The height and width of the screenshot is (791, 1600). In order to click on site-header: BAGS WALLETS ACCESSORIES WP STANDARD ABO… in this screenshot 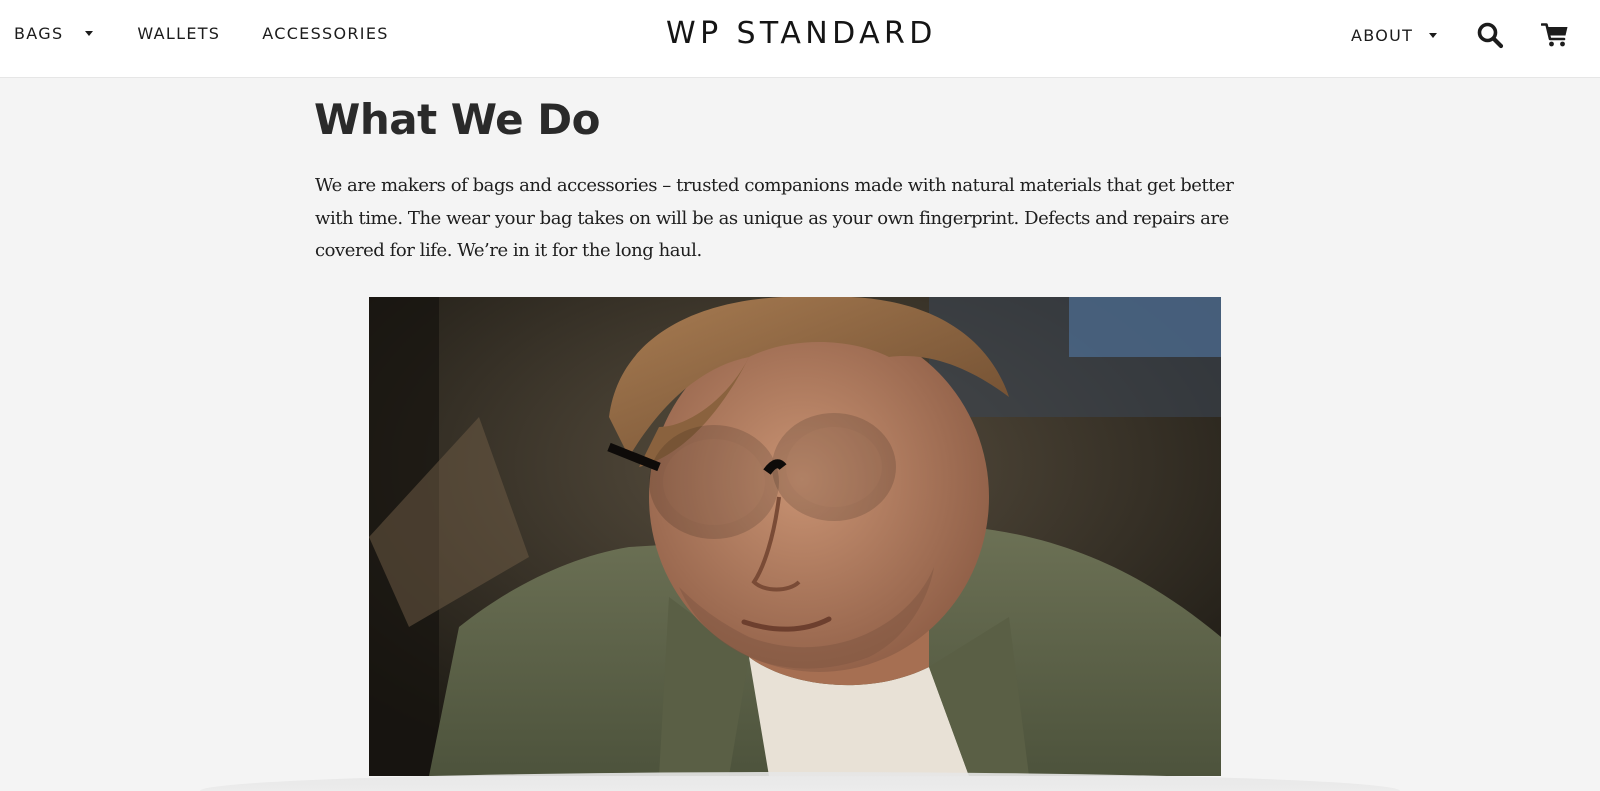, I will do `click(800, 39)`.